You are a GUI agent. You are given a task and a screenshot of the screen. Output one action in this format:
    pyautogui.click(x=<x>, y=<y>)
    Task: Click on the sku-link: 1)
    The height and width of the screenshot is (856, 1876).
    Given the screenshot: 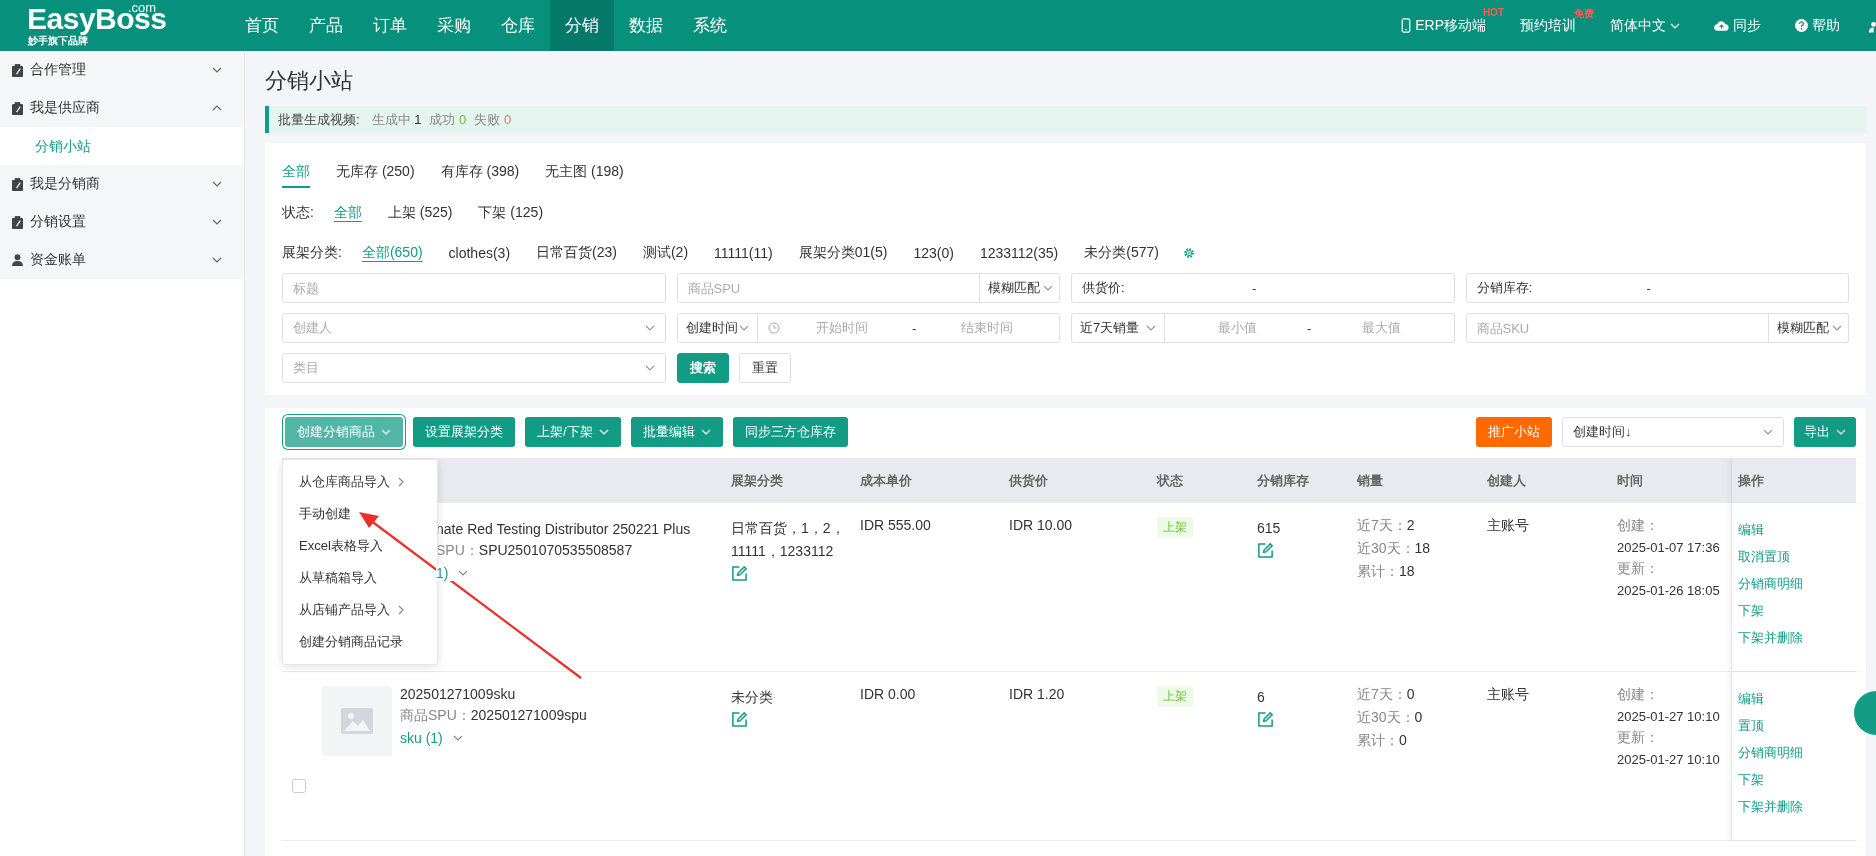 What is the action you would take?
    pyautogui.click(x=442, y=573)
    